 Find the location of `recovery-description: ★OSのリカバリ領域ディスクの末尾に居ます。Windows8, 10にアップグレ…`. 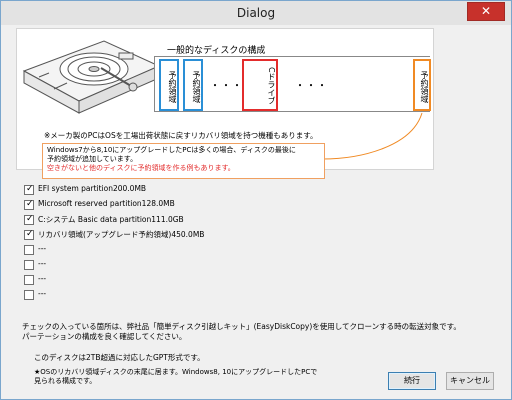

recovery-description: ★OSのリカバリ領域ディスクの末尾に居ます。Windows8, 10にアップグレ… is located at coordinates (175, 377).